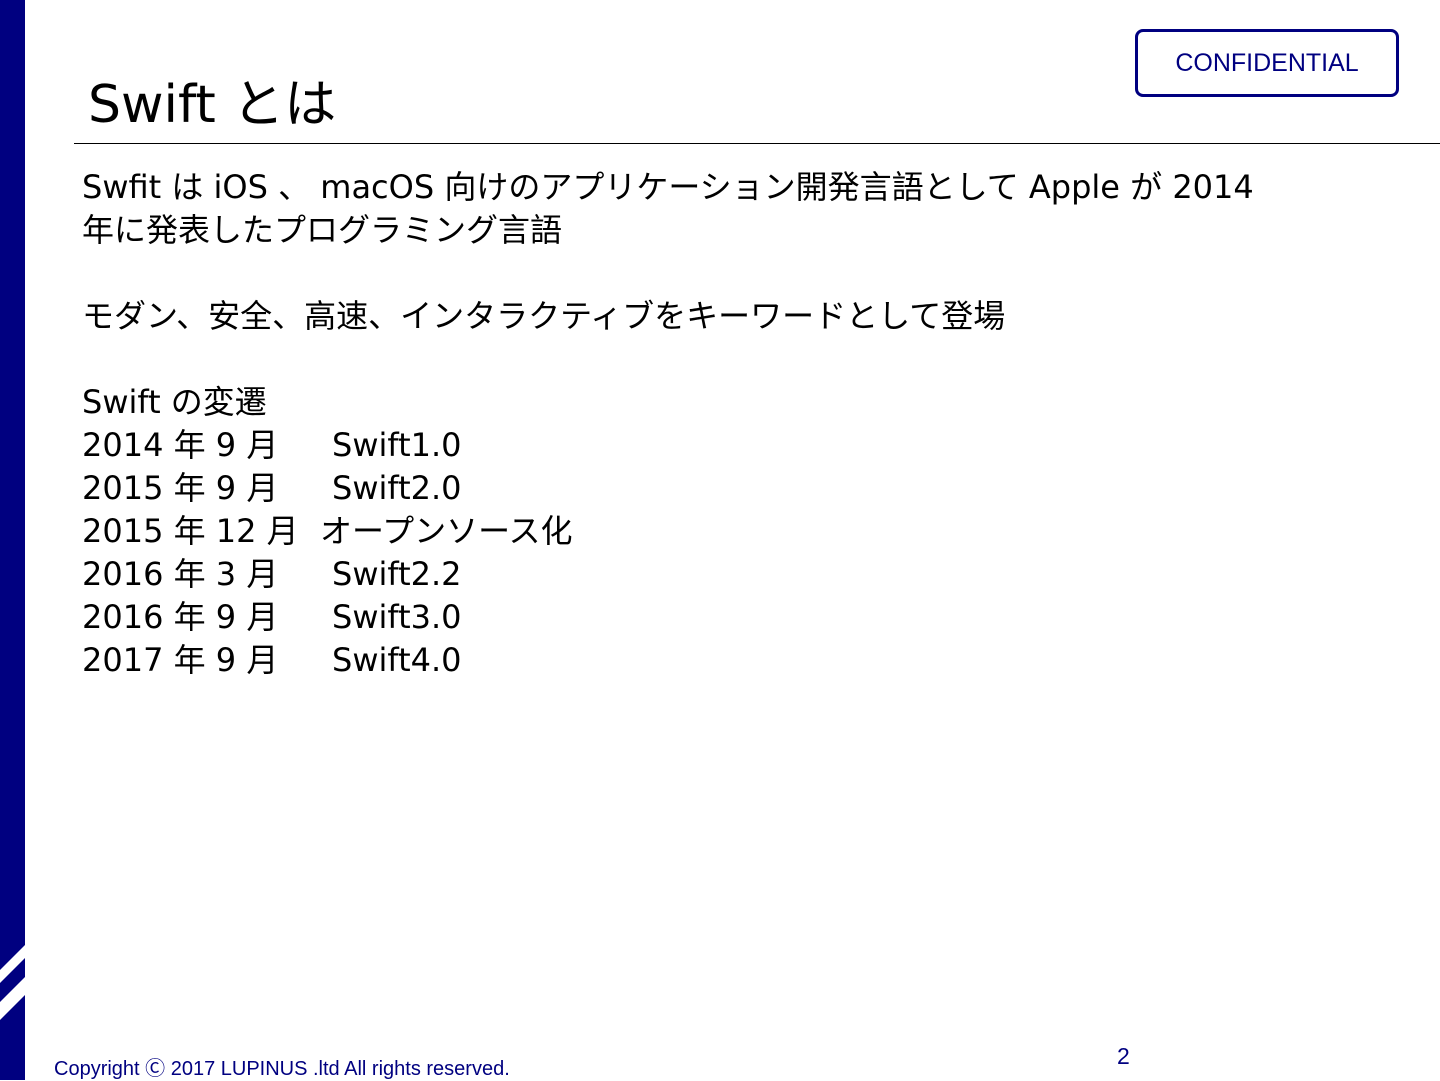  What do you see at coordinates (757, 143) in the screenshot?
I see `title-divider` at bounding box center [757, 143].